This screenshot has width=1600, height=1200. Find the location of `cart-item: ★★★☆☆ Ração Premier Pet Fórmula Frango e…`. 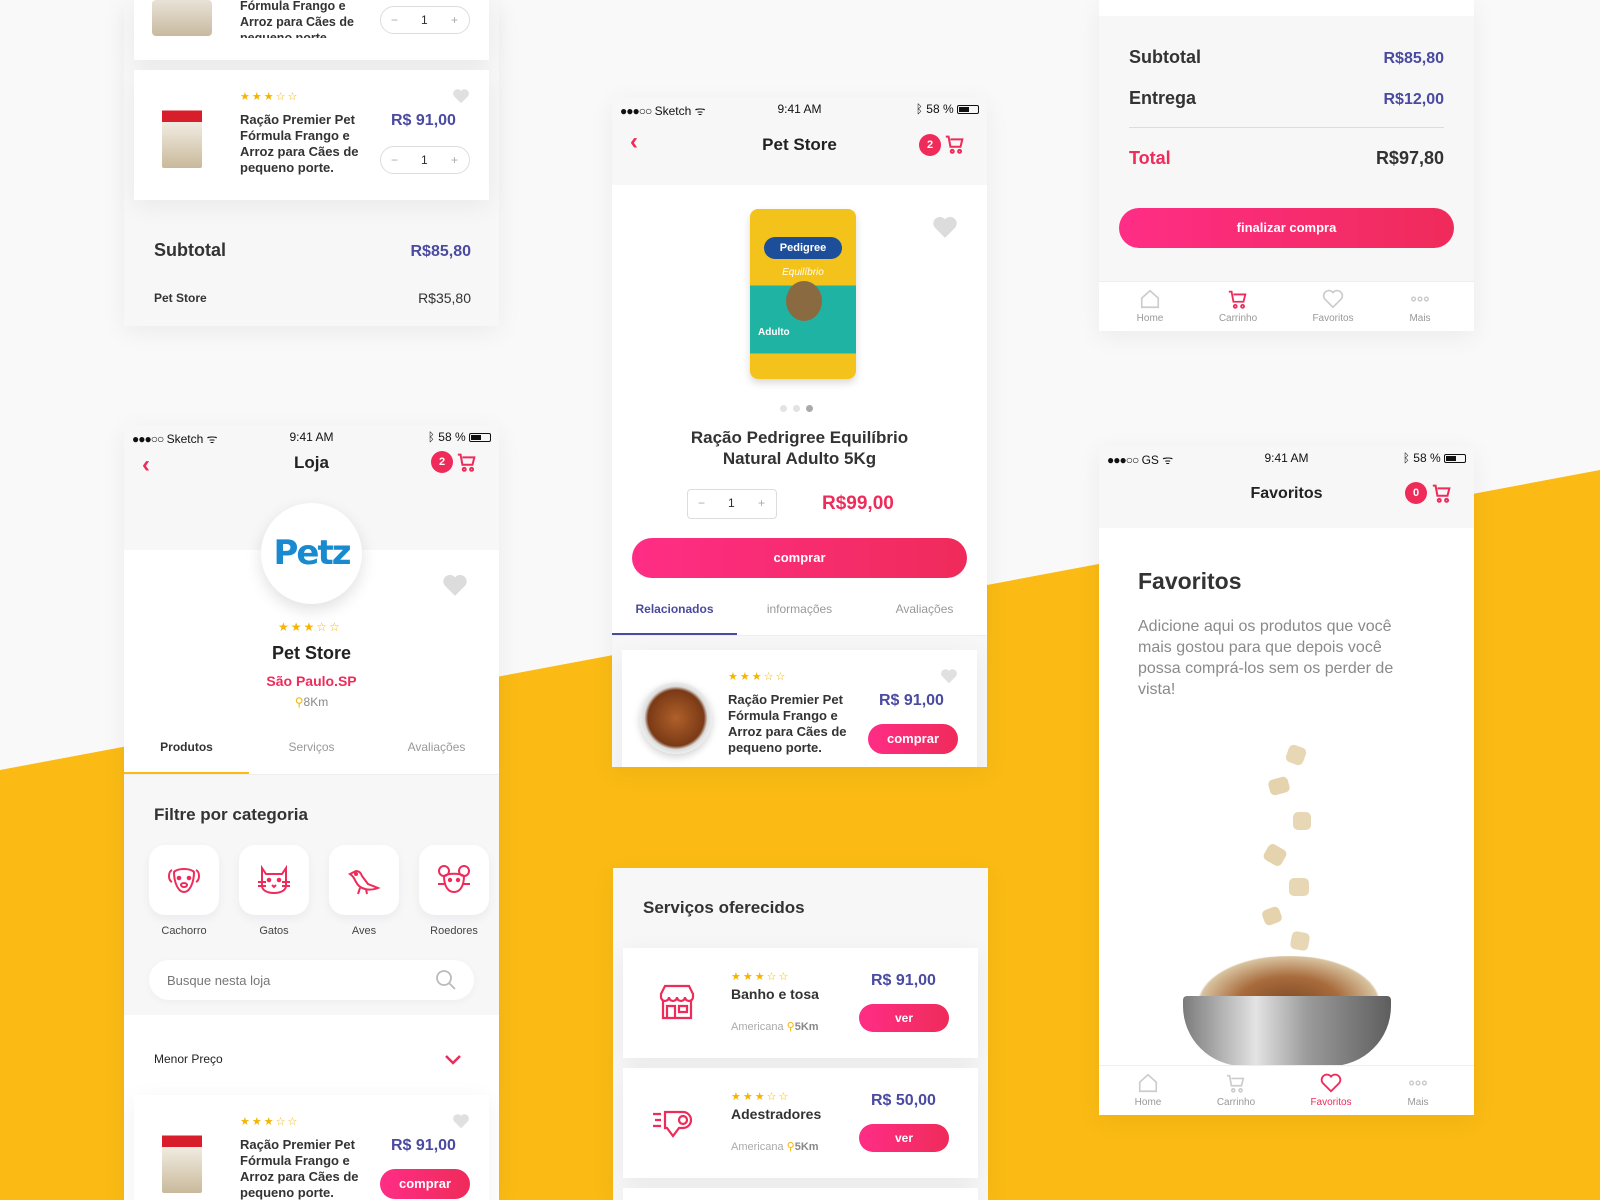

cart-item: ★★★☆☆ Ração Premier Pet Fórmula Frango e… is located at coordinates (311, 135).